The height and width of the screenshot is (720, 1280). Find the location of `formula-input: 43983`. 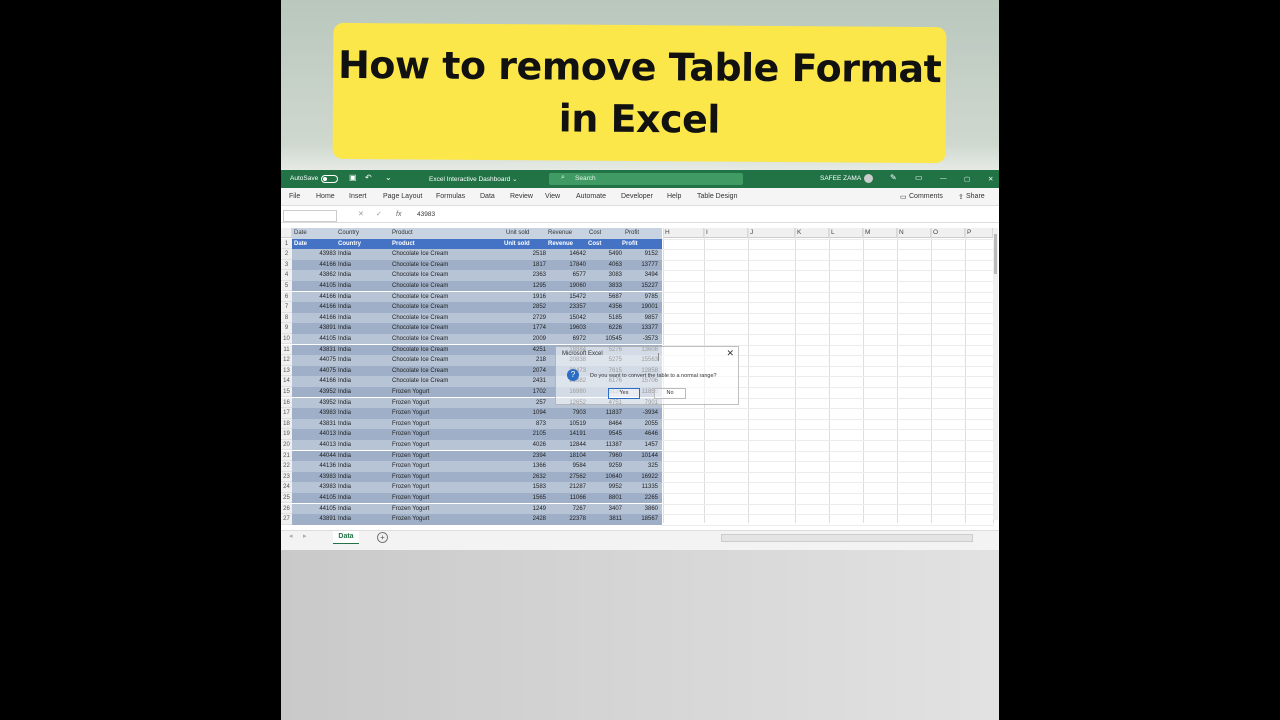

formula-input: 43983 is located at coordinates (426, 214).